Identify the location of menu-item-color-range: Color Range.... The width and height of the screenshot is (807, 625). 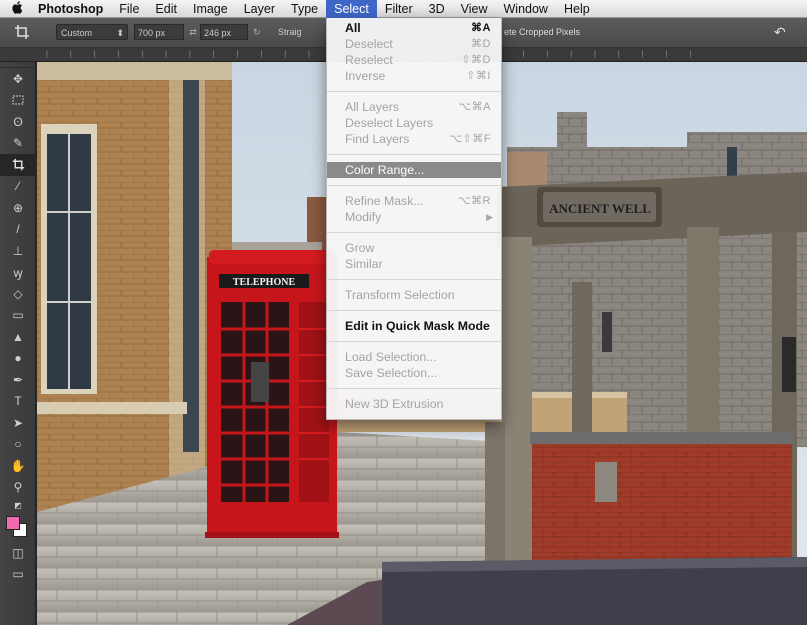
(414, 170).